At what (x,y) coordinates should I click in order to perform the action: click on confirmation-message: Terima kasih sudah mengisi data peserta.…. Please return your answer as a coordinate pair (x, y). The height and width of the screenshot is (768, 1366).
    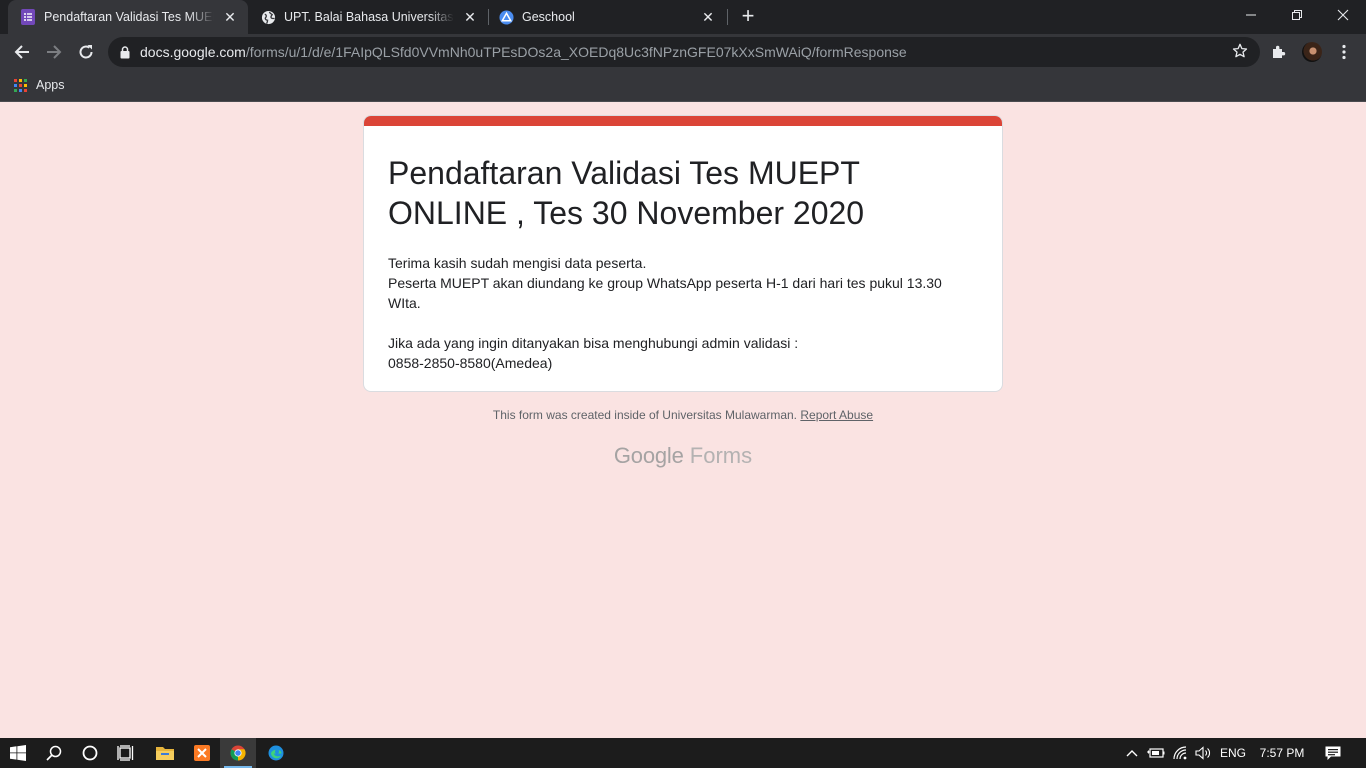
    Looking at the image, I should click on (683, 313).